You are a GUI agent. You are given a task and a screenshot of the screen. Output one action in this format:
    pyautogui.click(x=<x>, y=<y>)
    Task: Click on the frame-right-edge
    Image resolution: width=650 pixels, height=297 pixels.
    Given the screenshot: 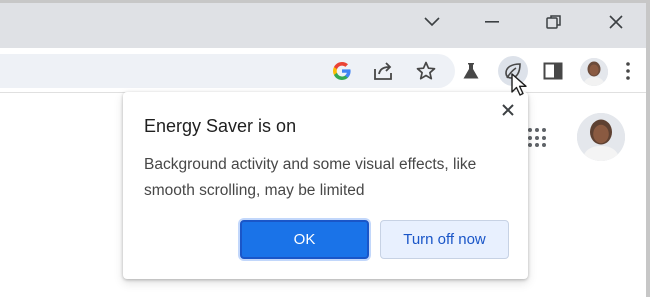 What is the action you would take?
    pyautogui.click(x=648, y=148)
    